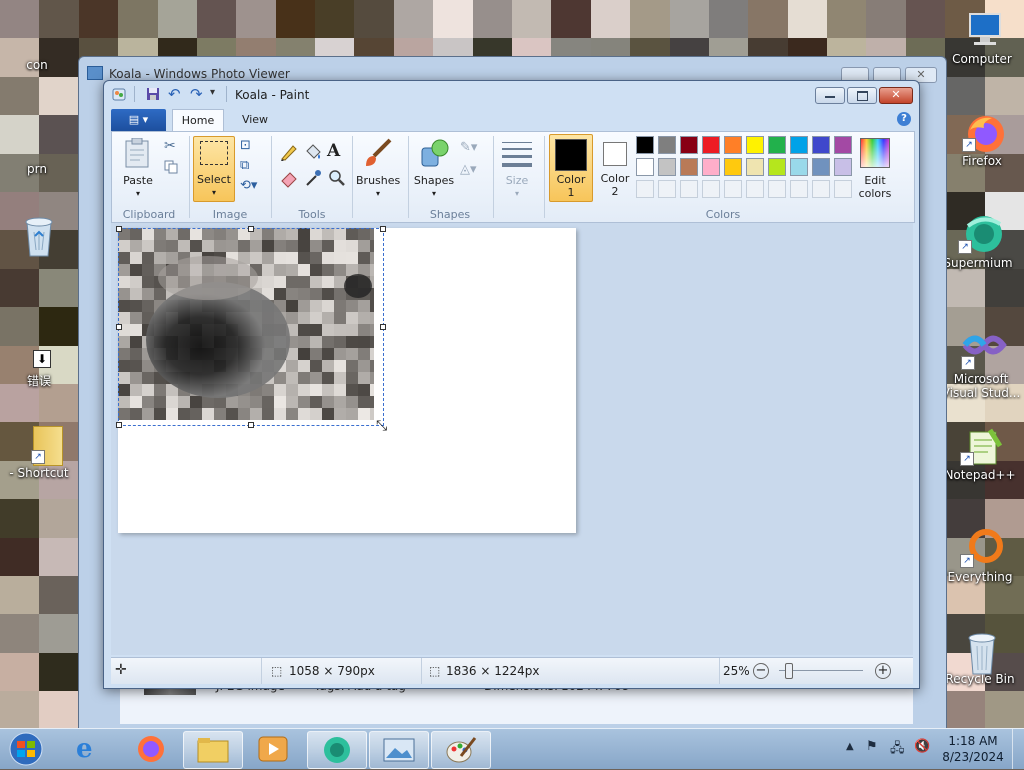 The height and width of the screenshot is (770, 1024). What do you see at coordinates (897, 750) in the screenshot?
I see `network-icon: 🖧` at bounding box center [897, 750].